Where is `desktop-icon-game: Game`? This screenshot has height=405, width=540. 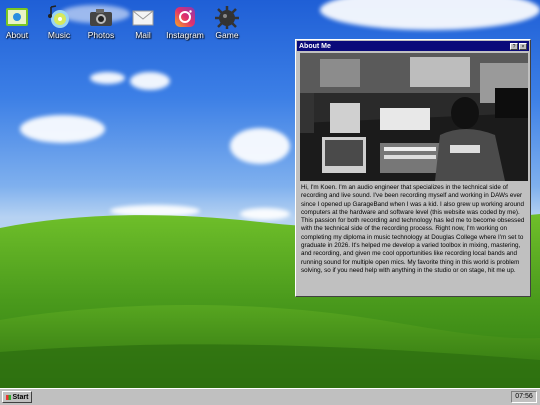 desktop-icon-game: Game is located at coordinates (227, 22).